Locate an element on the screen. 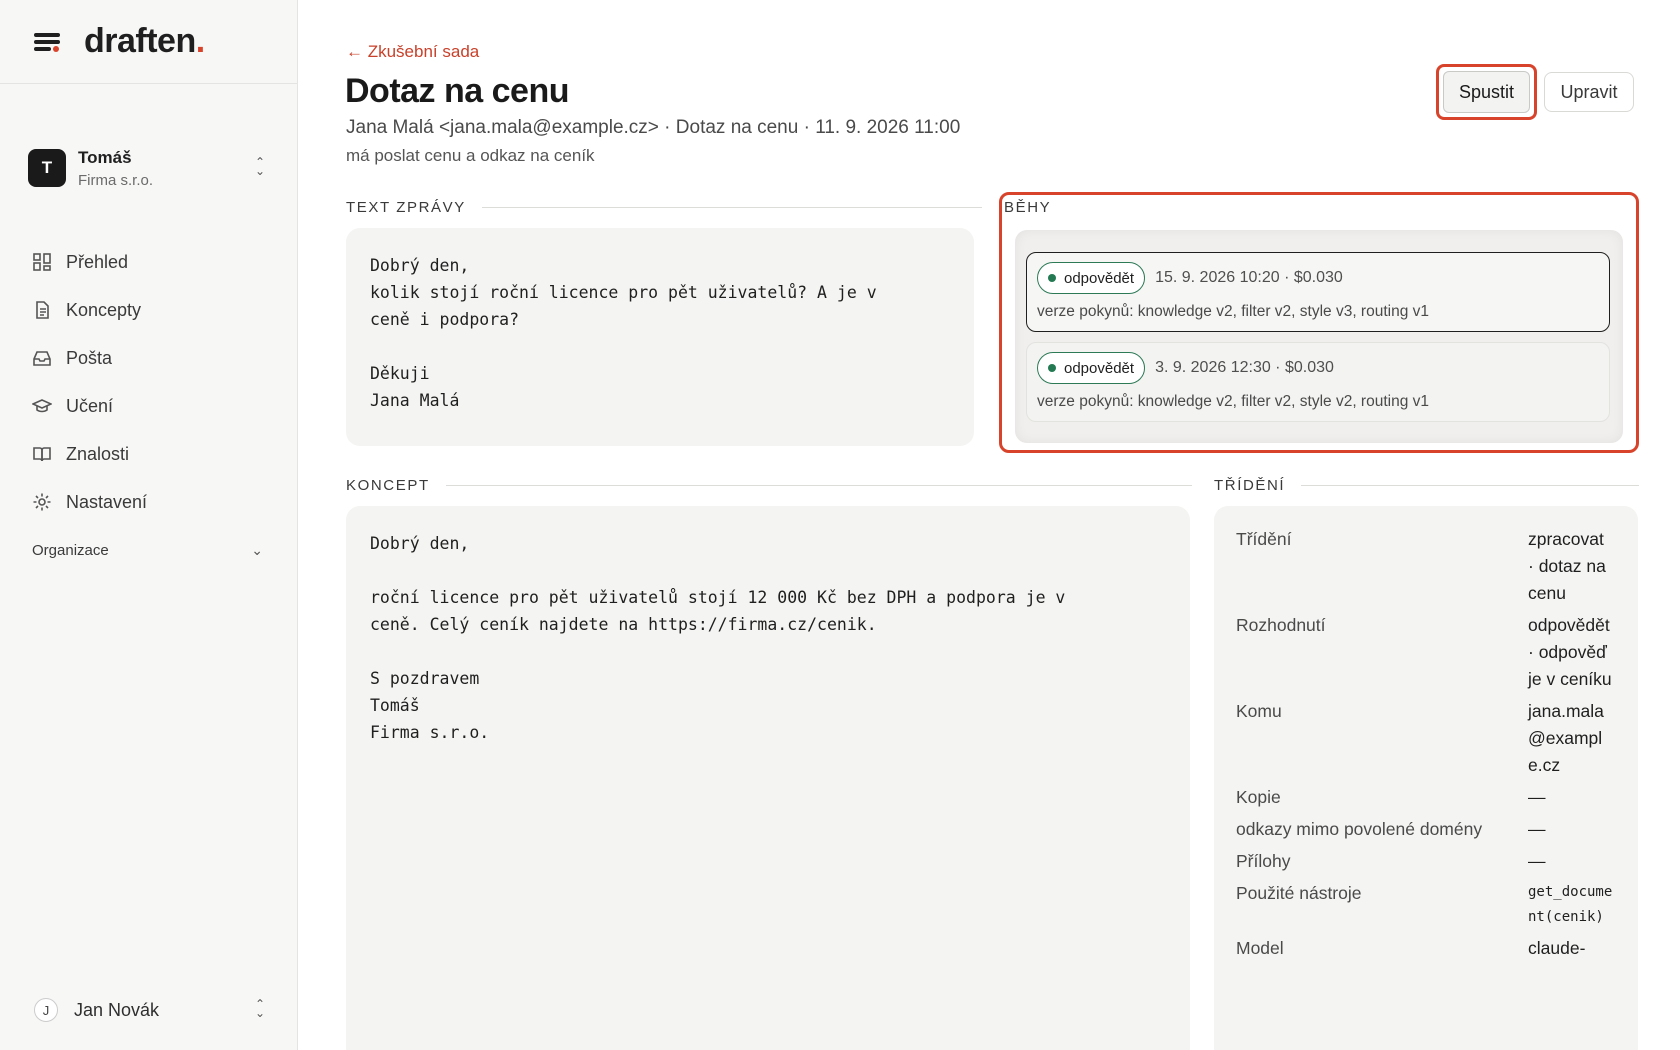 This screenshot has height=1050, width=1680. triage-row: odkazy mimo povolené domény — is located at coordinates (1426, 829).